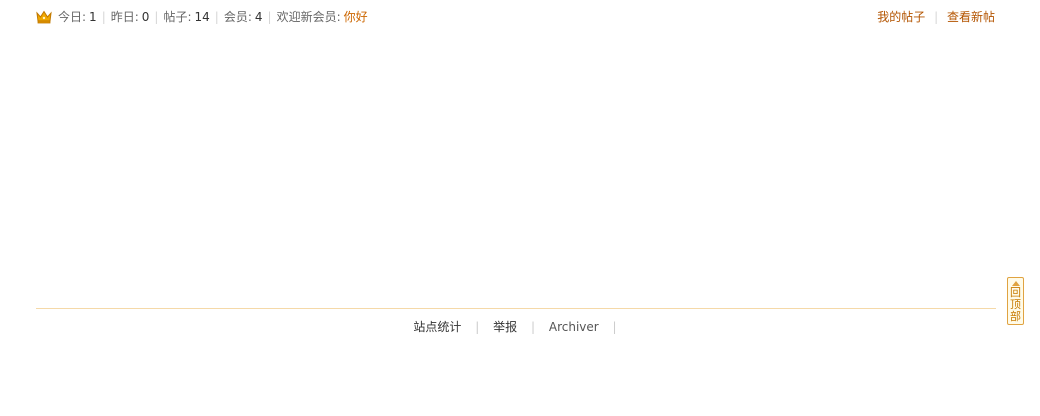  What do you see at coordinates (505, 327) in the screenshot?
I see `report-link: 举报` at bounding box center [505, 327].